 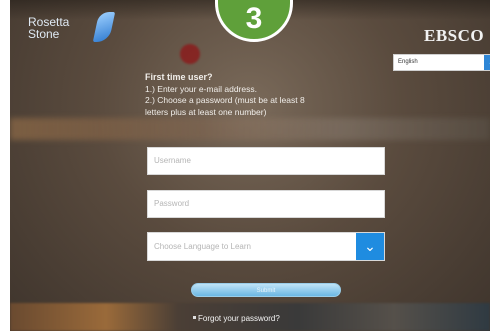 What do you see at coordinates (454, 35) in the screenshot?
I see `ebsco-logo: EBSCO` at bounding box center [454, 35].